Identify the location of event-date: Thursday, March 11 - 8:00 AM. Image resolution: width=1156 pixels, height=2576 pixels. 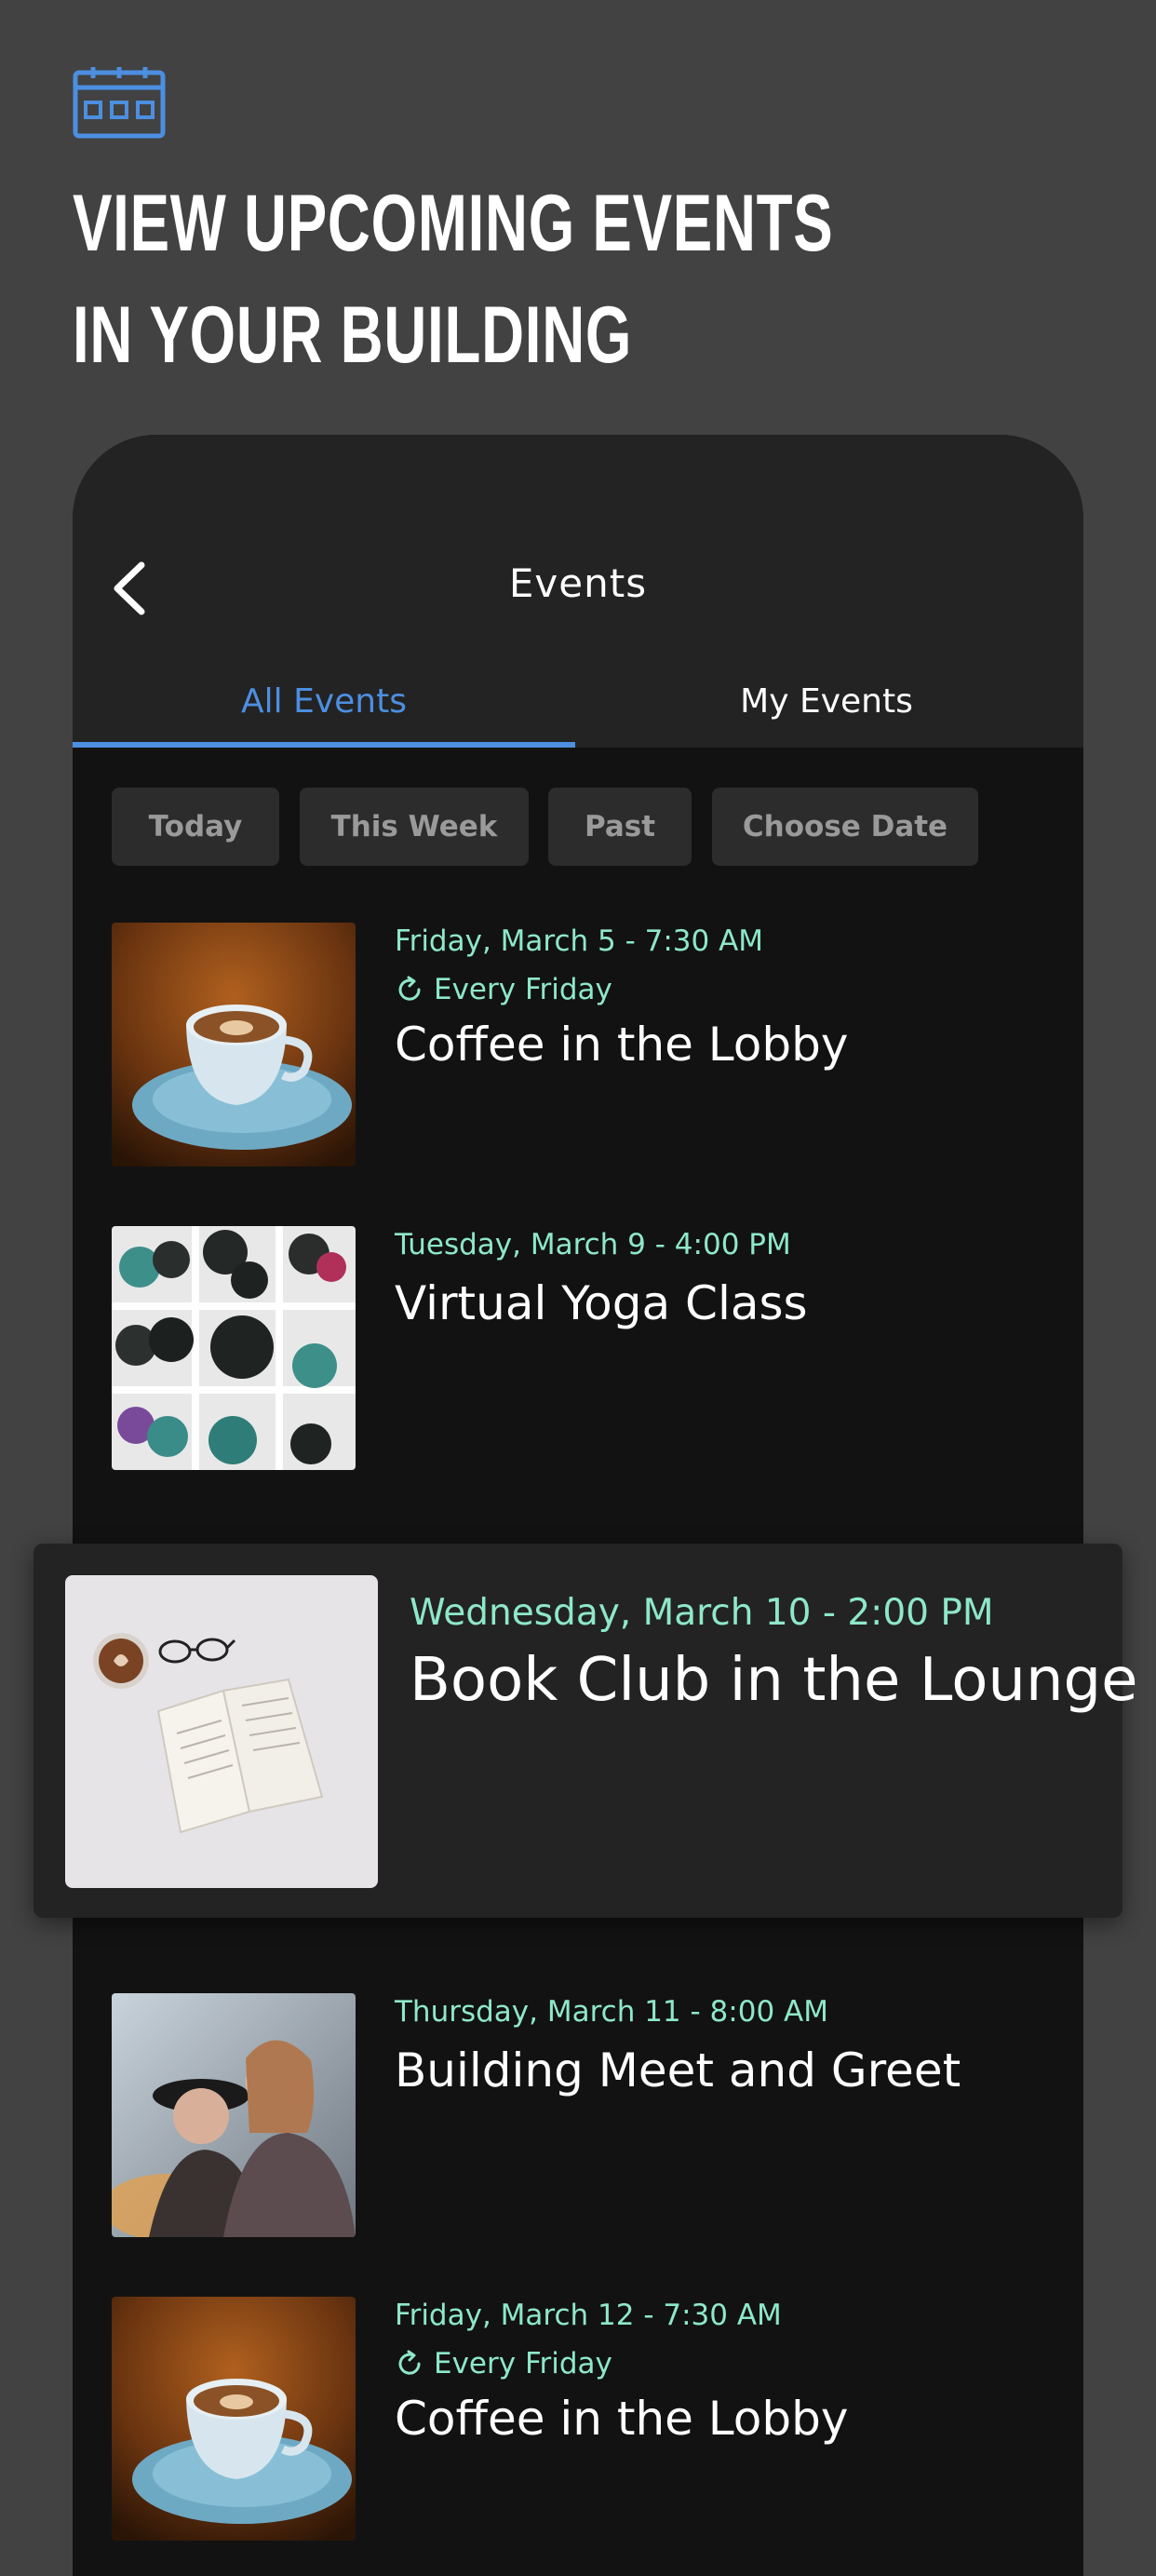
(611, 2012).